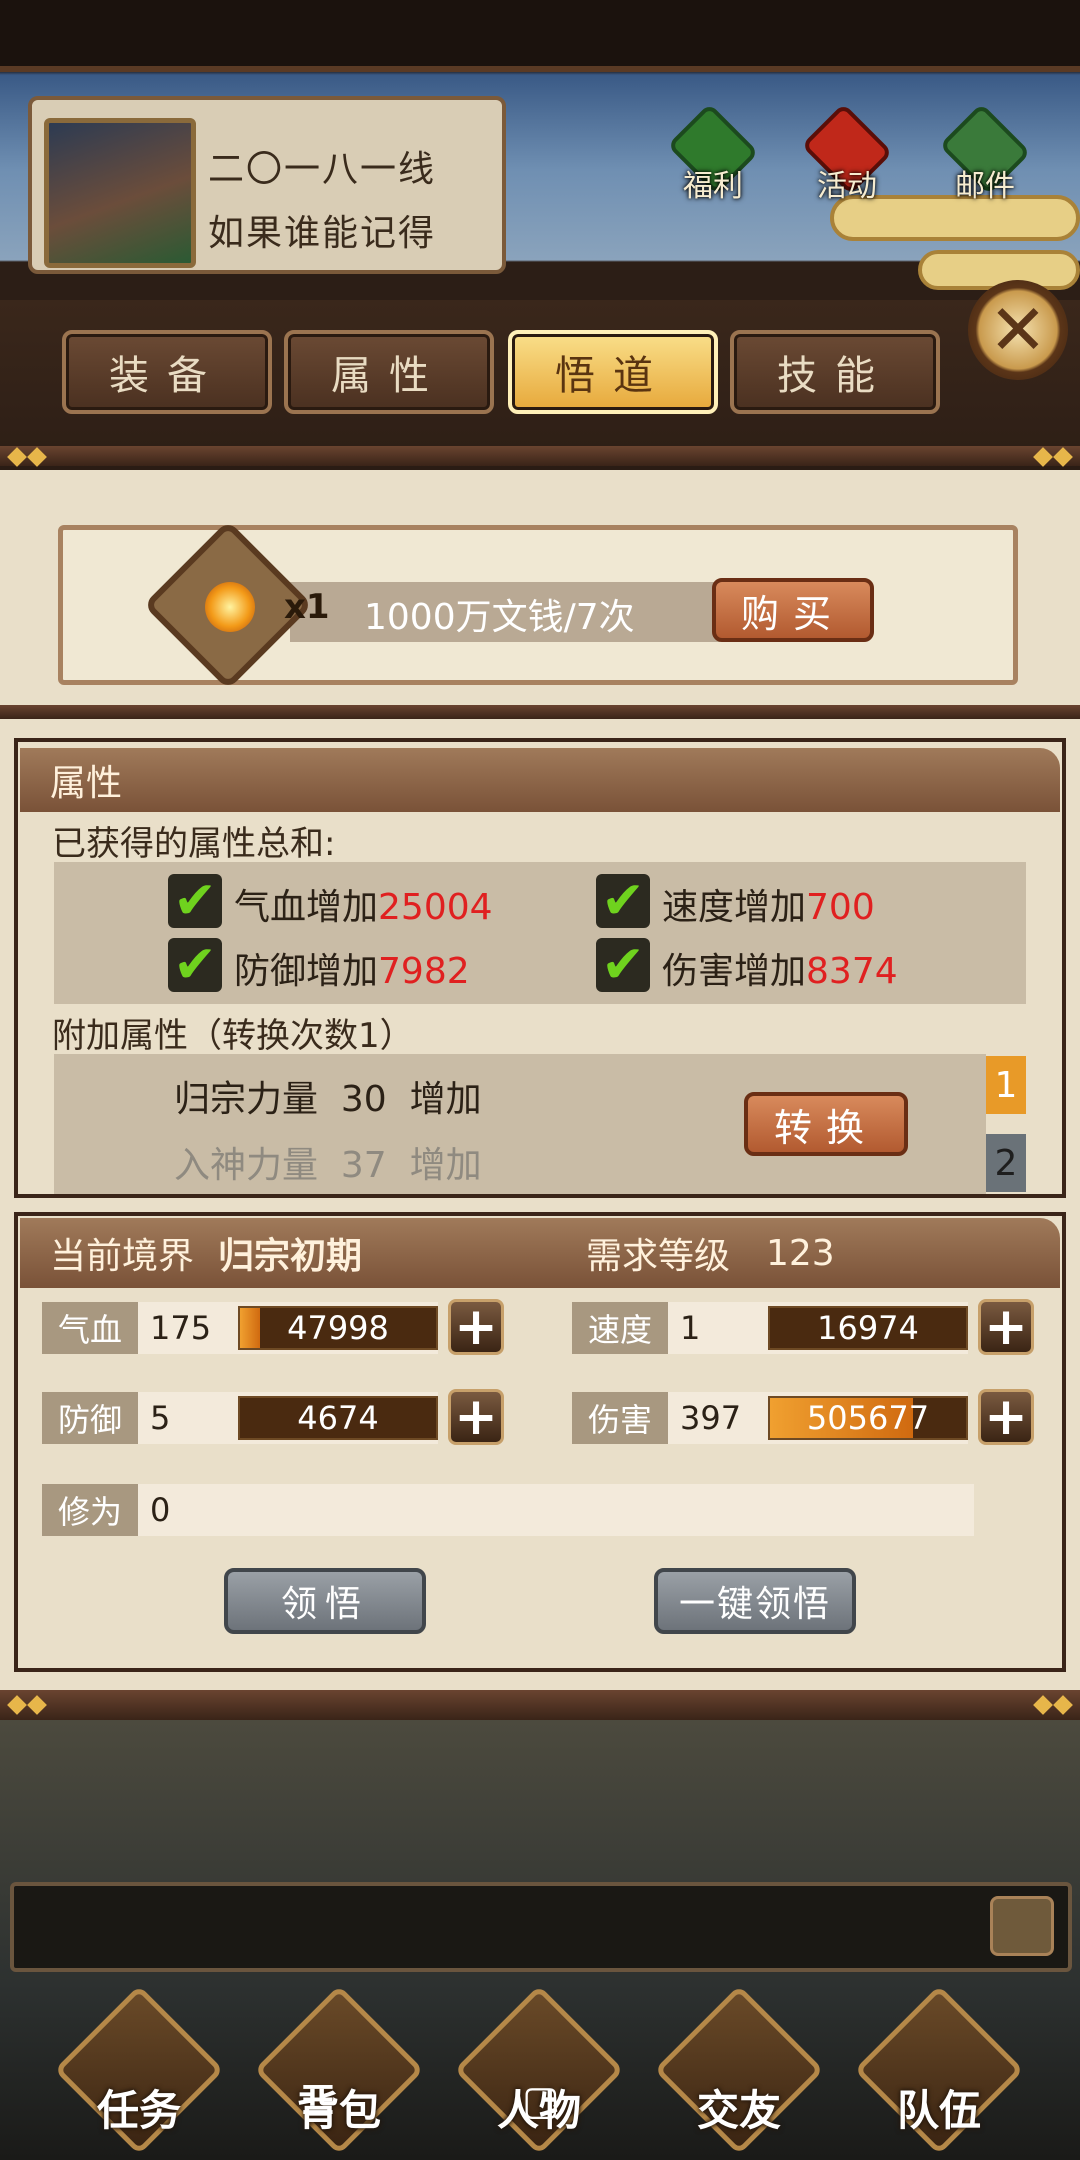 This screenshot has width=1080, height=2160. What do you see at coordinates (540, 1705) in the screenshot?
I see `divider-bottom` at bounding box center [540, 1705].